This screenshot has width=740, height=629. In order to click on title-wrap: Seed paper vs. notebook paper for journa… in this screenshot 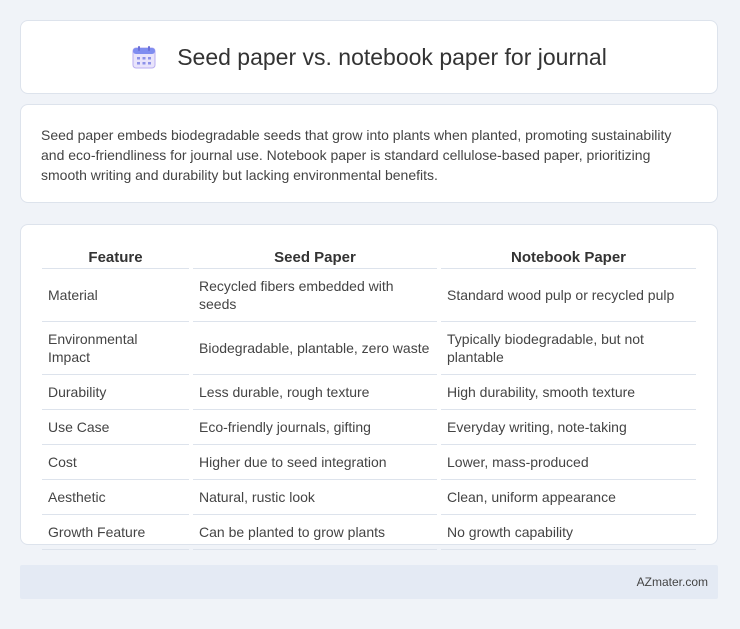, I will do `click(369, 57)`.